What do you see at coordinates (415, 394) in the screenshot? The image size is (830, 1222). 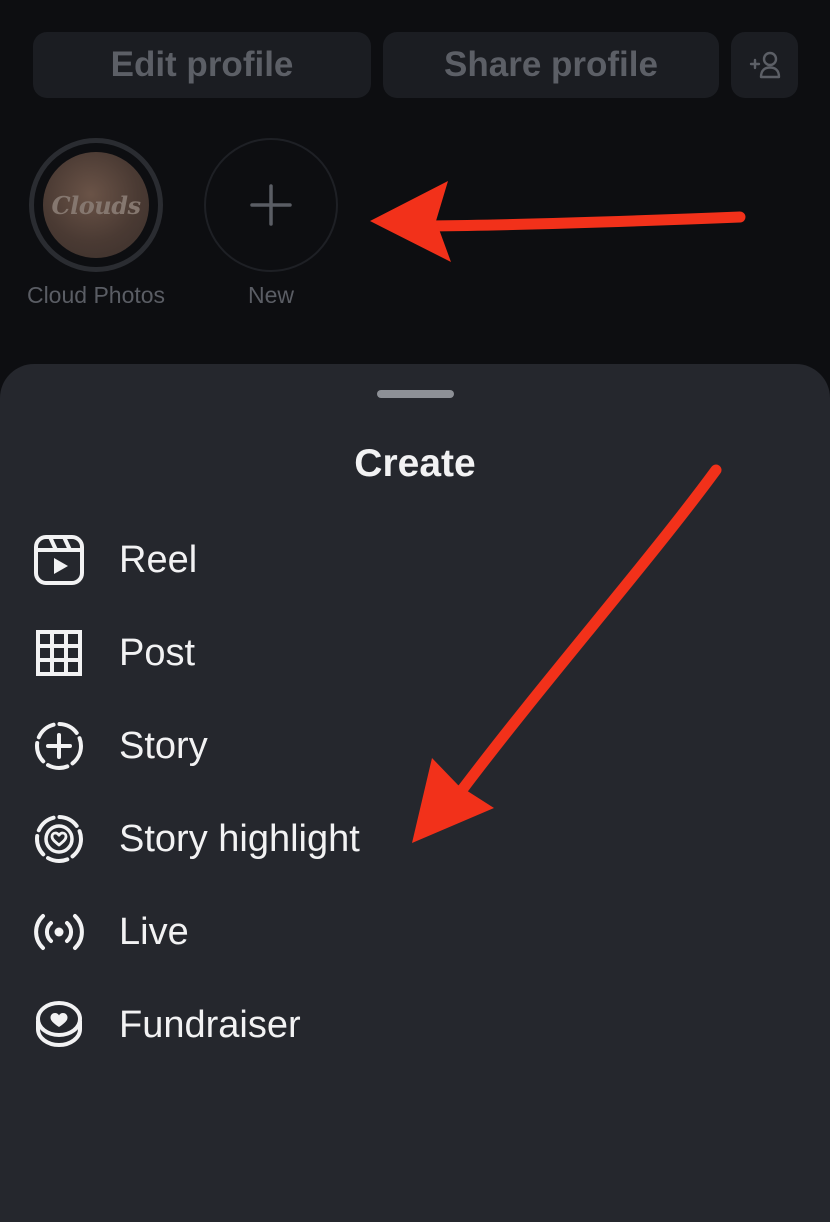 I see `sheet-drag-handle` at bounding box center [415, 394].